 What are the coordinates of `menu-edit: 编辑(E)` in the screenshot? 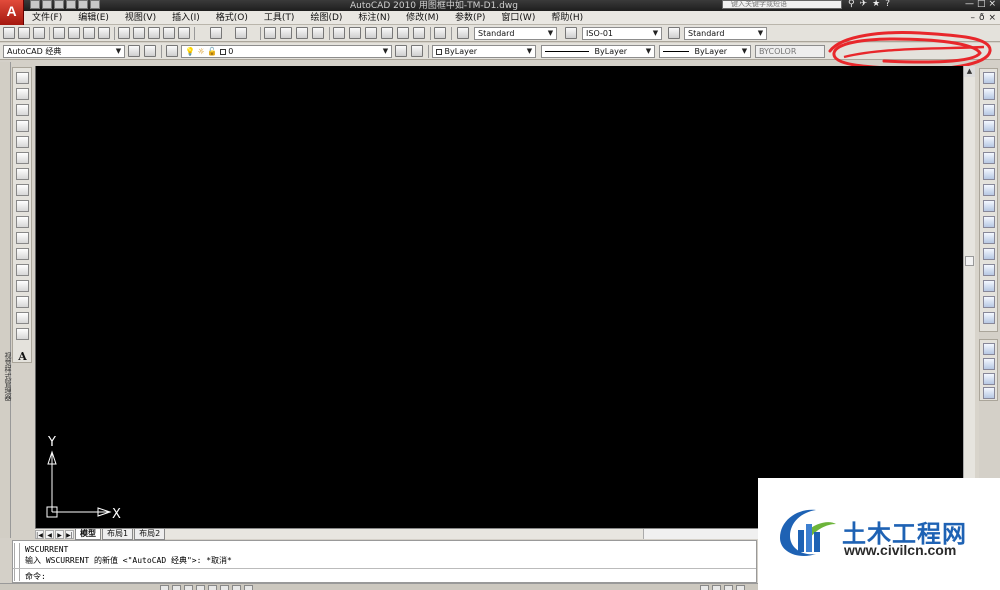 It's located at (93, 17).